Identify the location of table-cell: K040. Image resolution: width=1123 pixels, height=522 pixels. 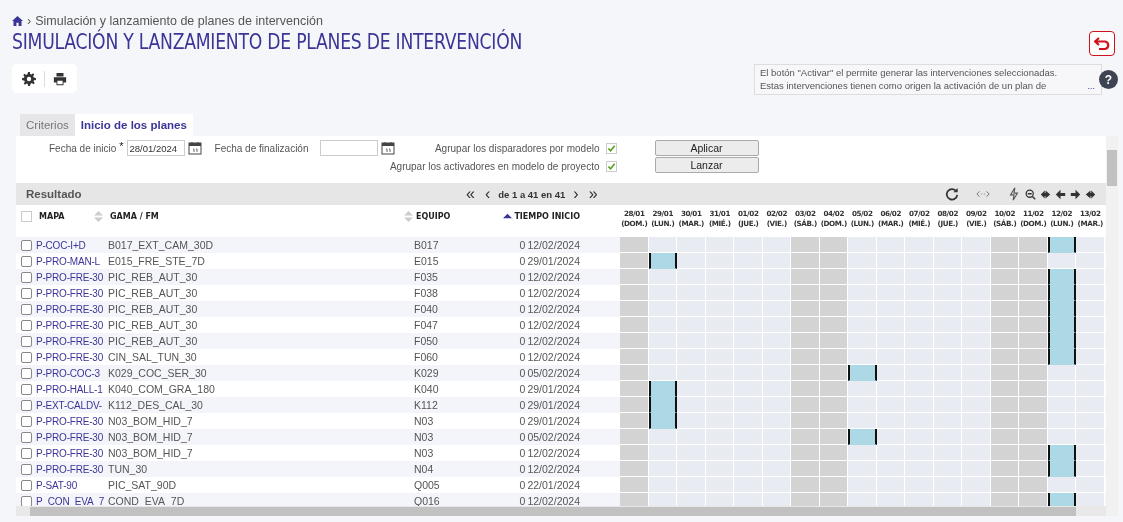
(426, 389).